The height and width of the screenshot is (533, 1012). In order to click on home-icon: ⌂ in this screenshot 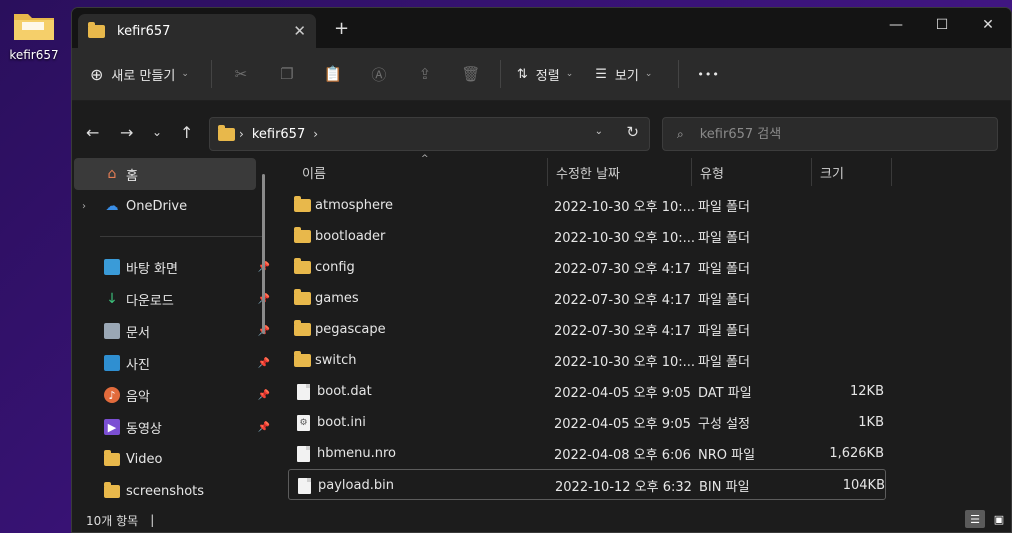, I will do `click(112, 174)`.